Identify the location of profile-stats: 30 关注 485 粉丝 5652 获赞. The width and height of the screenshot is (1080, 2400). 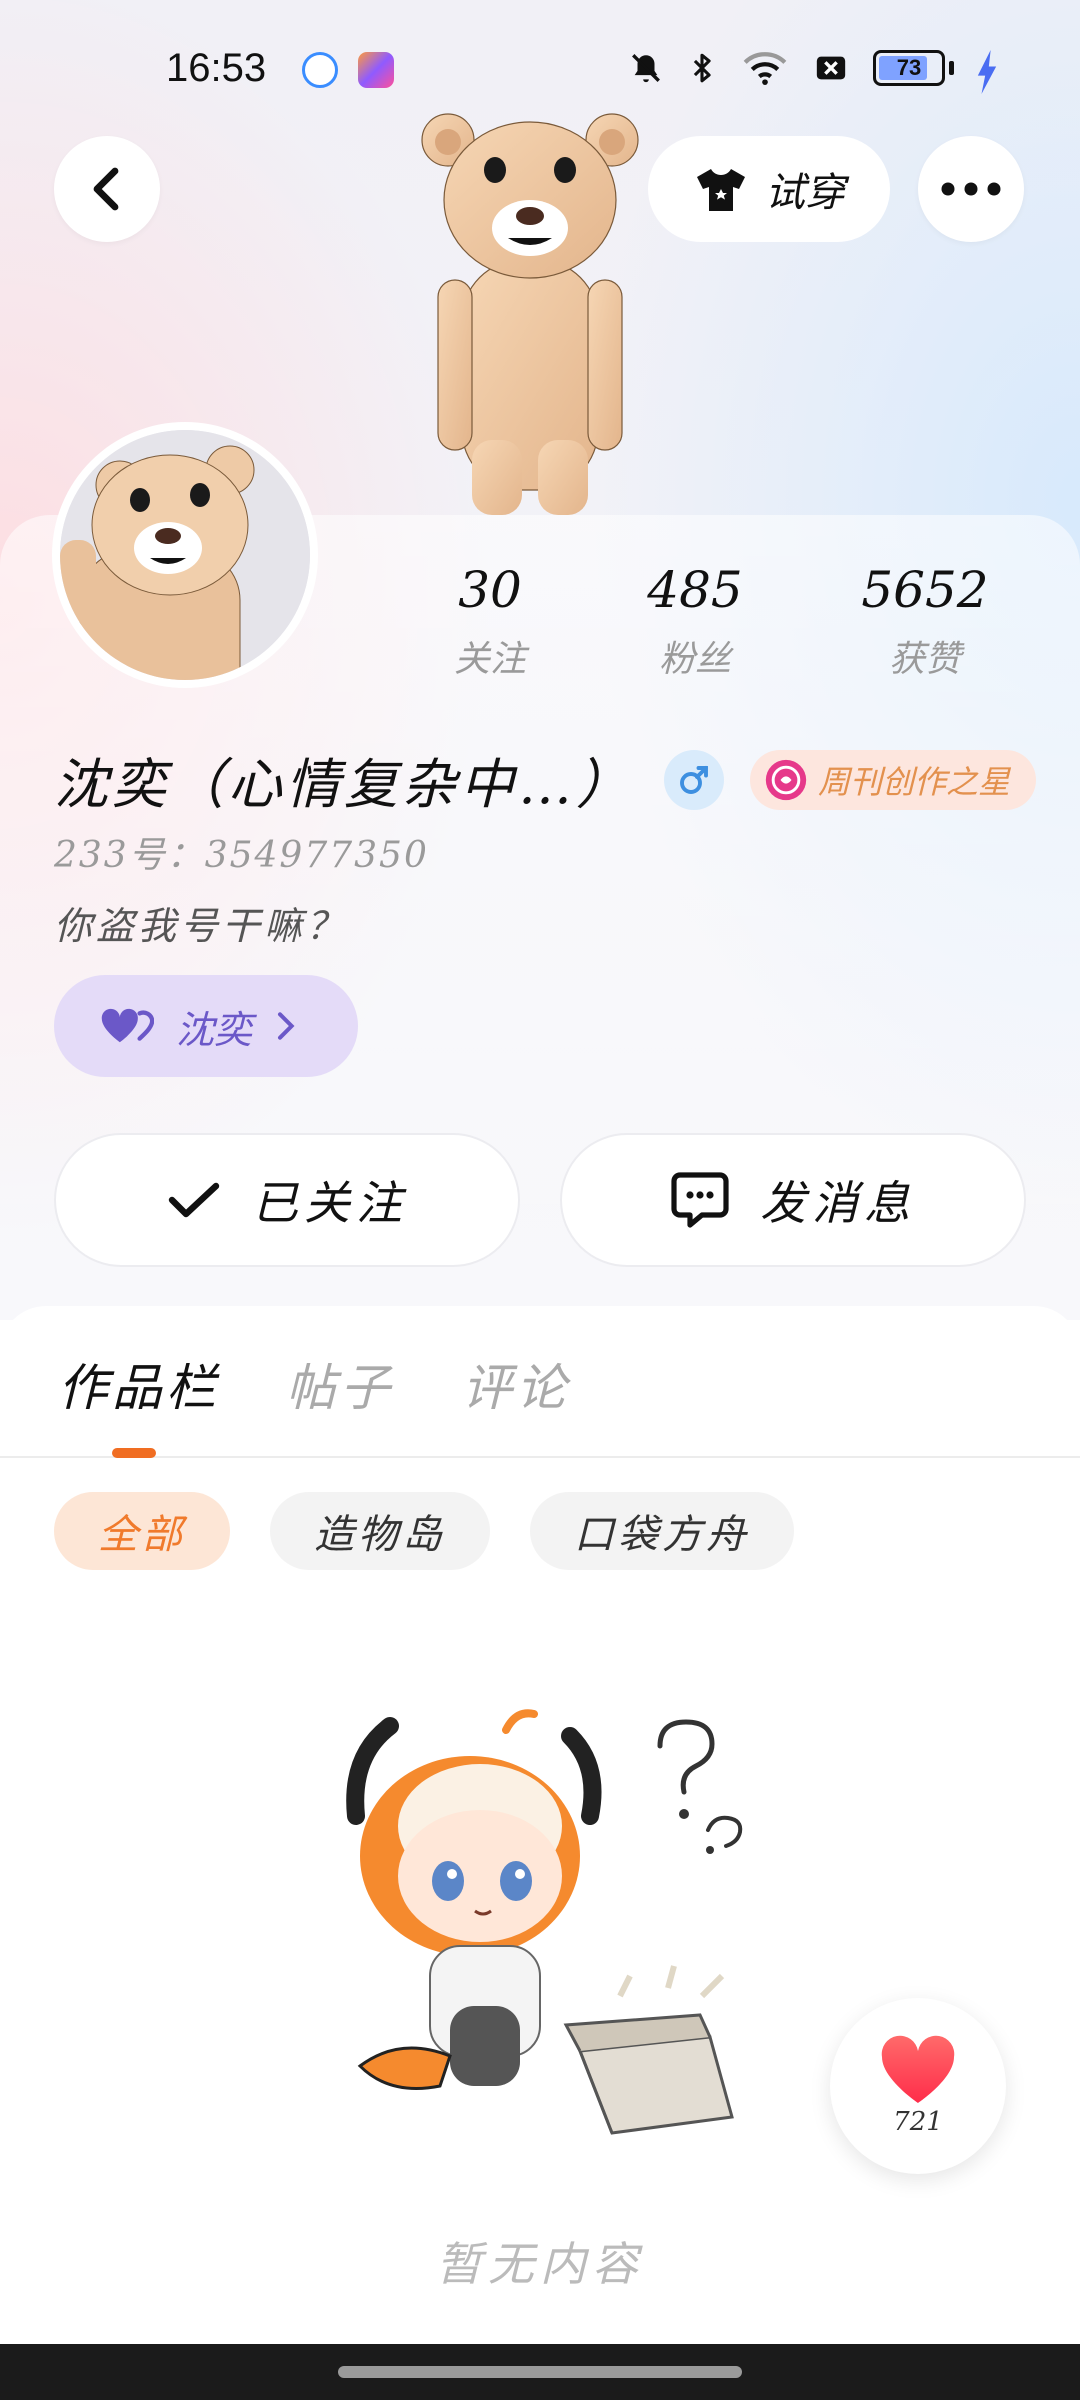
(720, 621).